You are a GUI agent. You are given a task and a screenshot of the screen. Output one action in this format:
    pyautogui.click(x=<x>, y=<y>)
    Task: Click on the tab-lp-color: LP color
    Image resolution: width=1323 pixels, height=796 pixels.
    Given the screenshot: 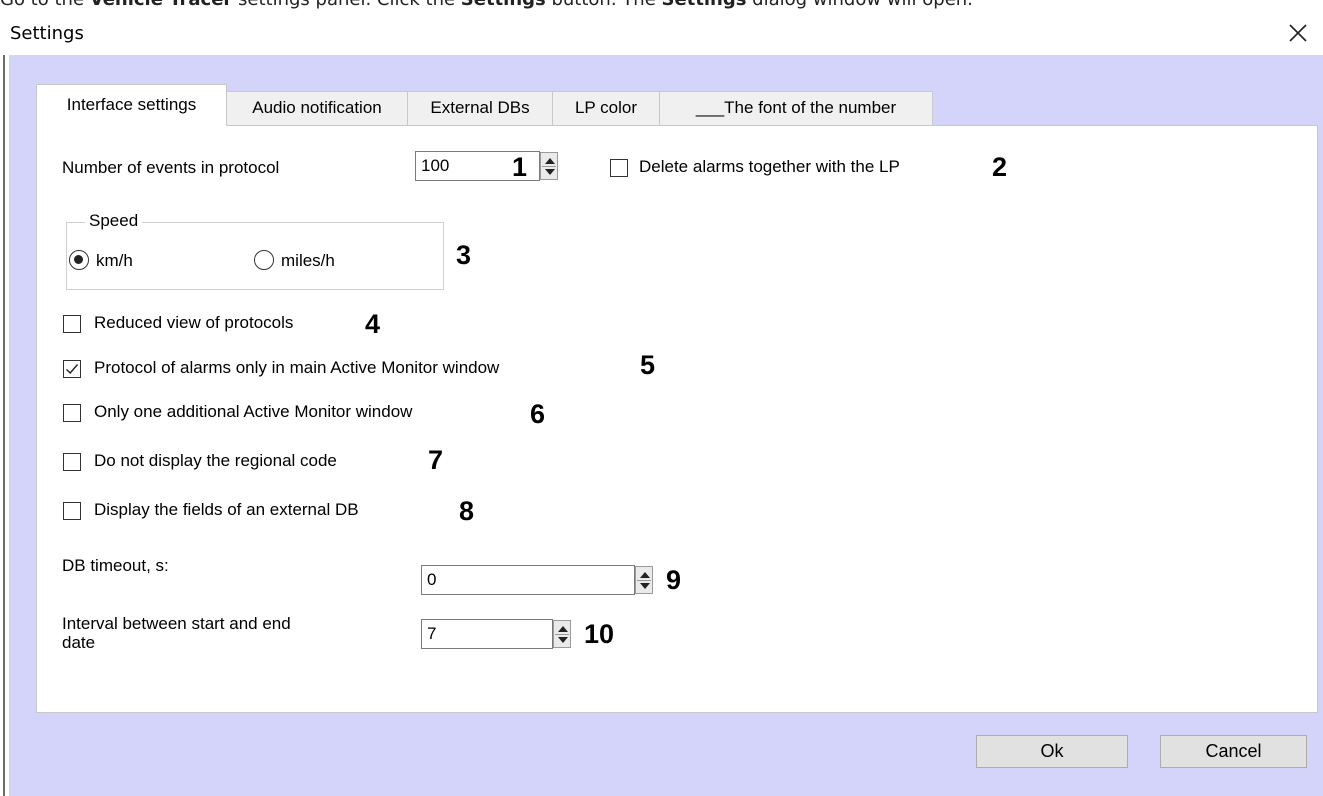 What is the action you would take?
    pyautogui.click(x=606, y=108)
    